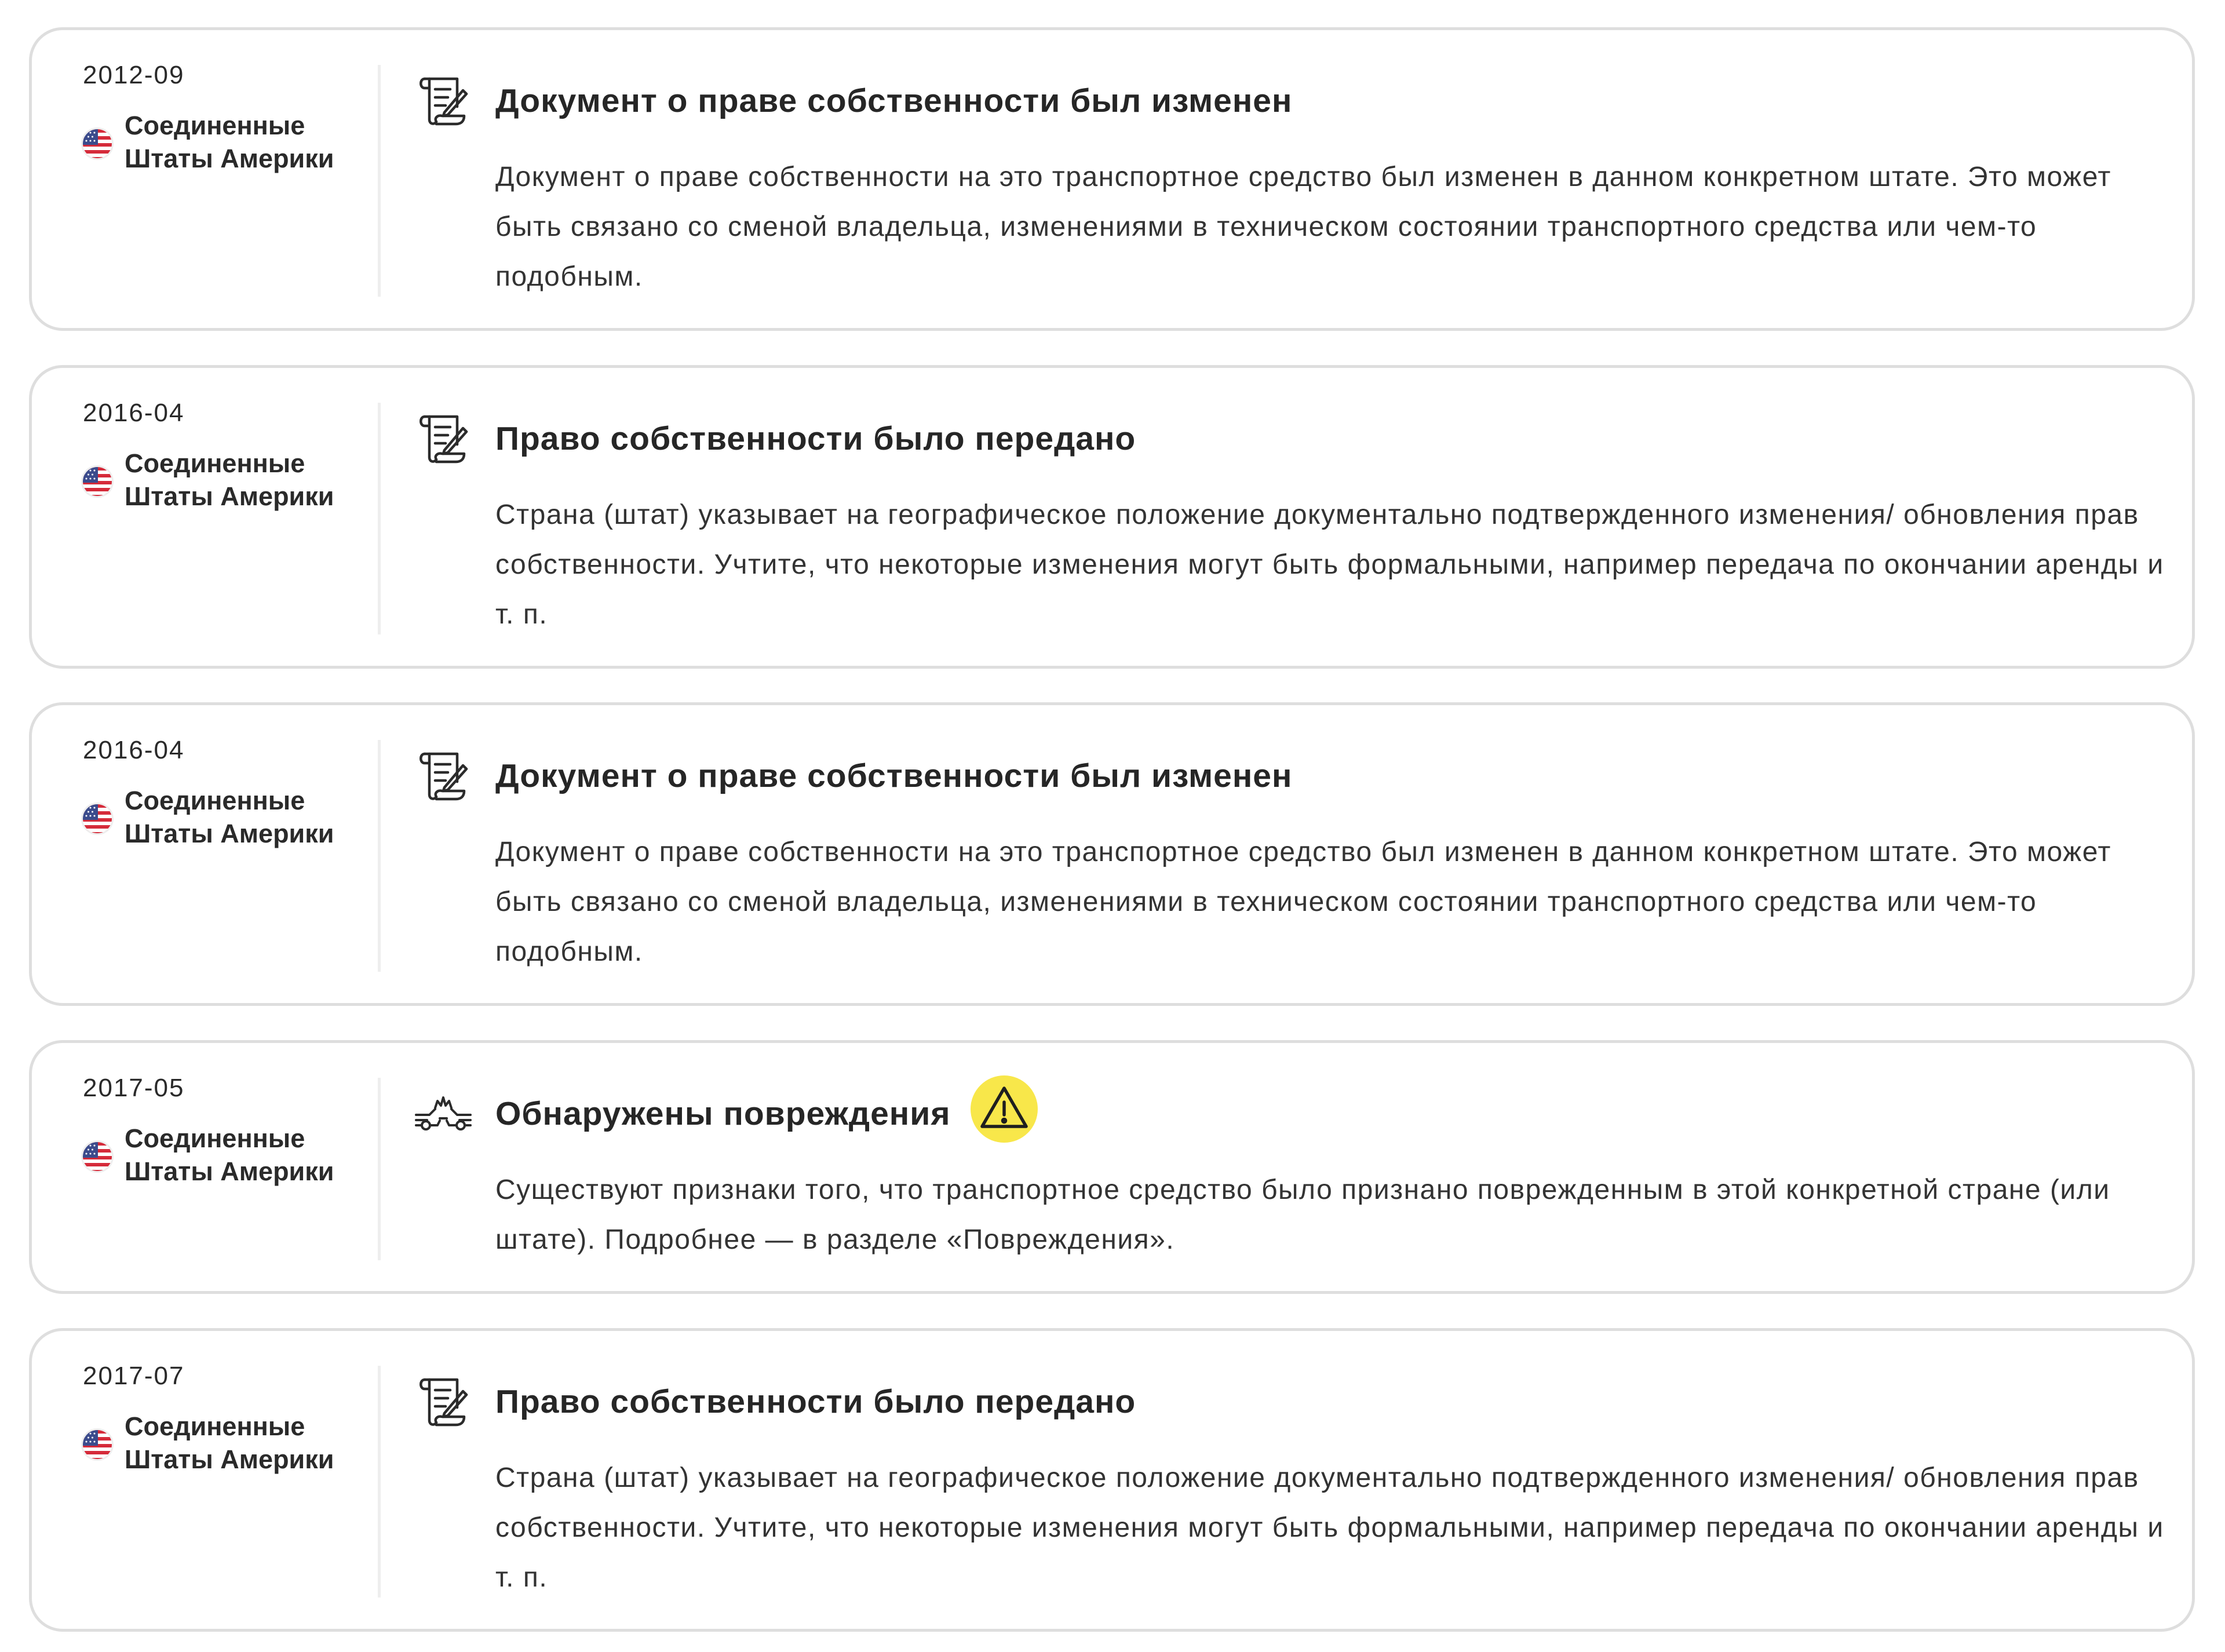  I want to click on event-meta: 2017-07 Соединенные Штаты Америки, so click(231, 1418).